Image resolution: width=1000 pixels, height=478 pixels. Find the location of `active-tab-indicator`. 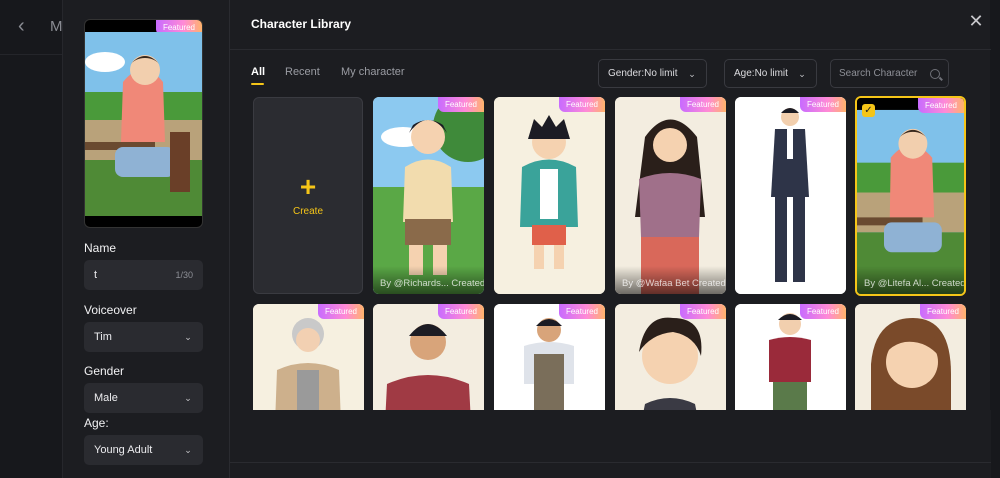

active-tab-indicator is located at coordinates (257, 84).